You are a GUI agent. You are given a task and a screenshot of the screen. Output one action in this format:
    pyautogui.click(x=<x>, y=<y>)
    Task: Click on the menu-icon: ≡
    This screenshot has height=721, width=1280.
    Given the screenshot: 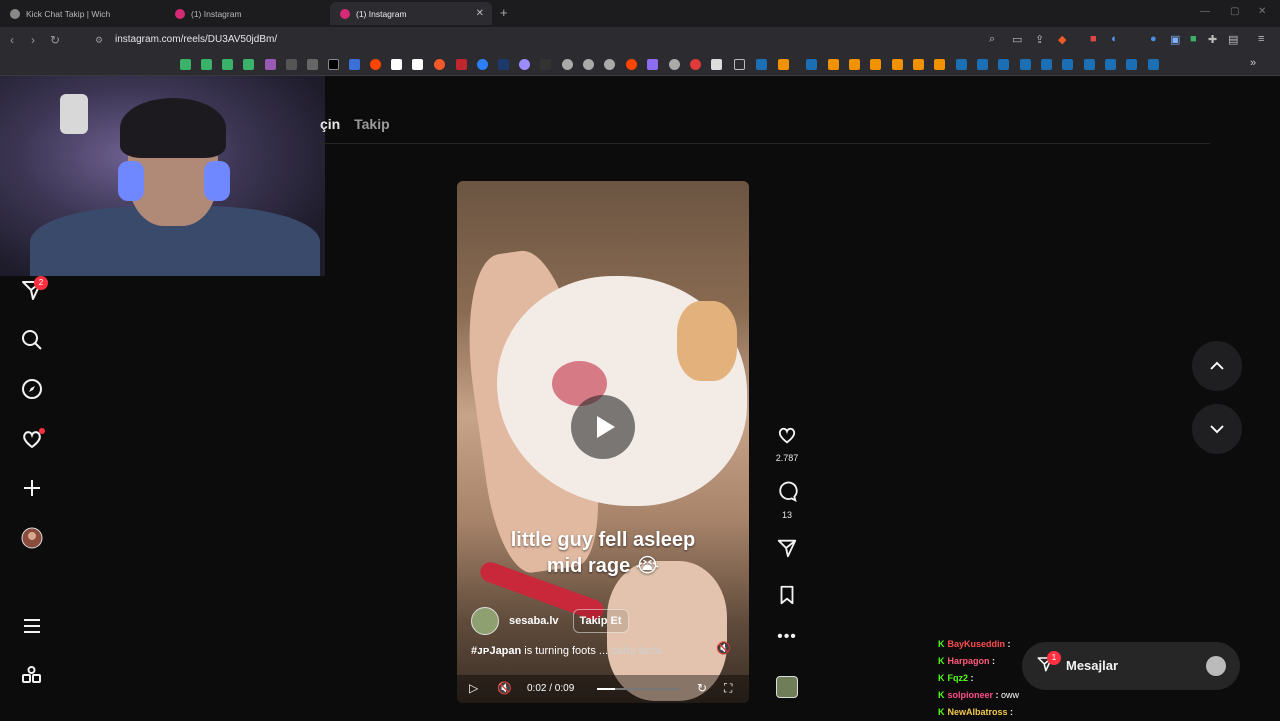 What is the action you would take?
    pyautogui.click(x=1261, y=39)
    